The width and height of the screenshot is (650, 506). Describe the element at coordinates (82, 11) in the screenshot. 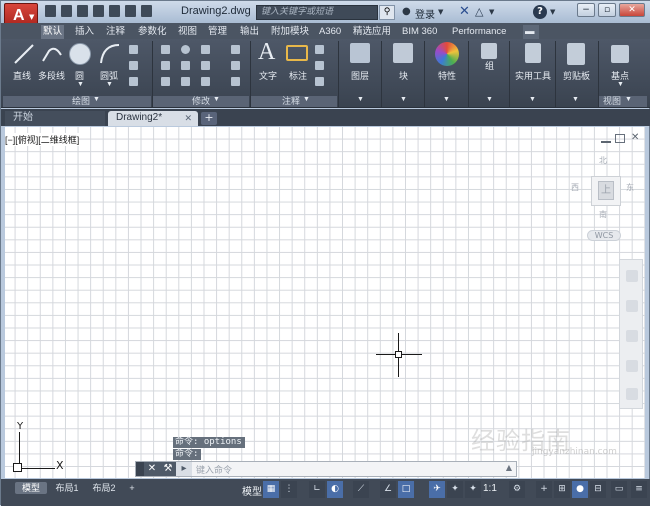

I see `save-icon` at that location.